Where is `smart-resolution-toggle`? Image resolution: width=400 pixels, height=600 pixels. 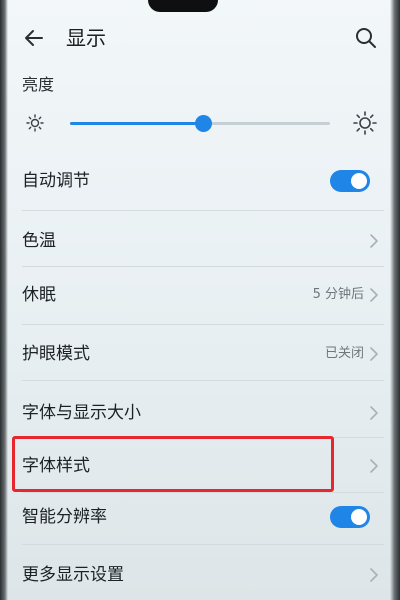 smart-resolution-toggle is located at coordinates (350, 517).